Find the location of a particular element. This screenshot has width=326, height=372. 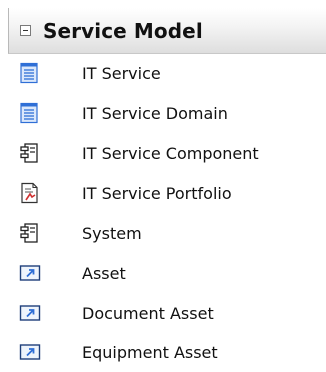

toolbox-item-equipment-asset: Equipment Asset is located at coordinates (167, 352).